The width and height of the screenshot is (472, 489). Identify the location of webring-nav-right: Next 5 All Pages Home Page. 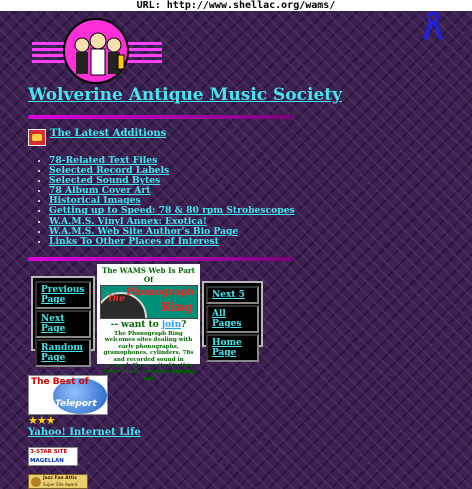
(232, 321).